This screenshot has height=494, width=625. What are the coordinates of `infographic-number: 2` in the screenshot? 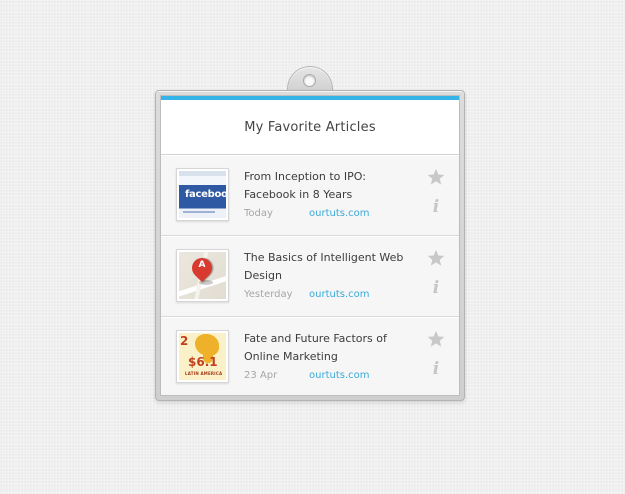 It's located at (184, 341).